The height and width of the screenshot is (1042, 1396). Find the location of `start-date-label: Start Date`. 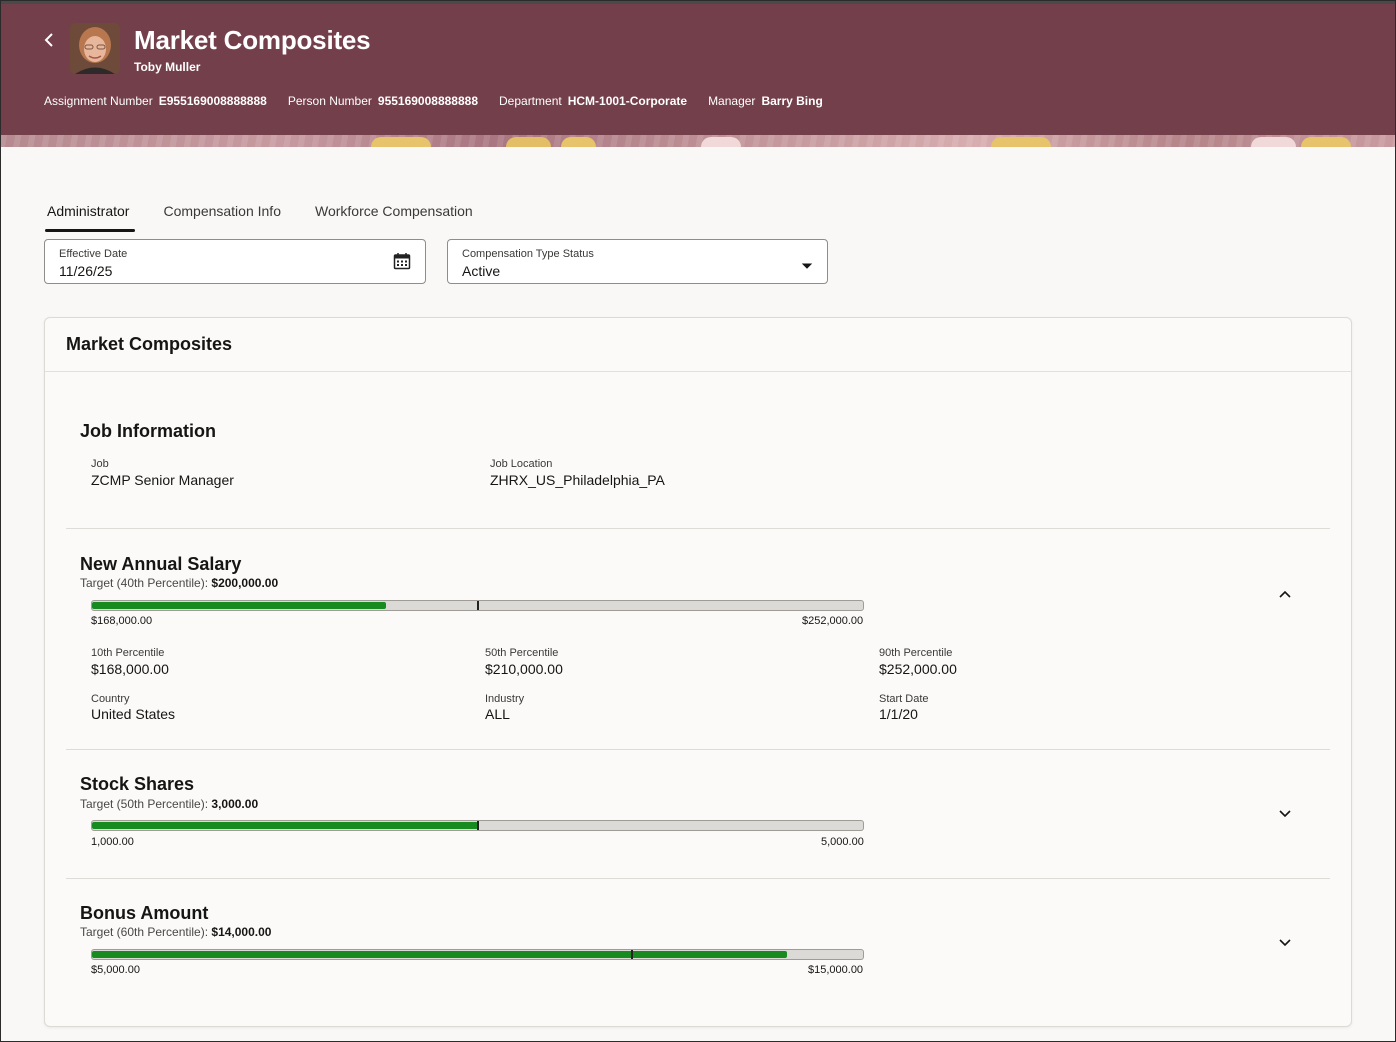

start-date-label: Start Date is located at coordinates (904, 699).